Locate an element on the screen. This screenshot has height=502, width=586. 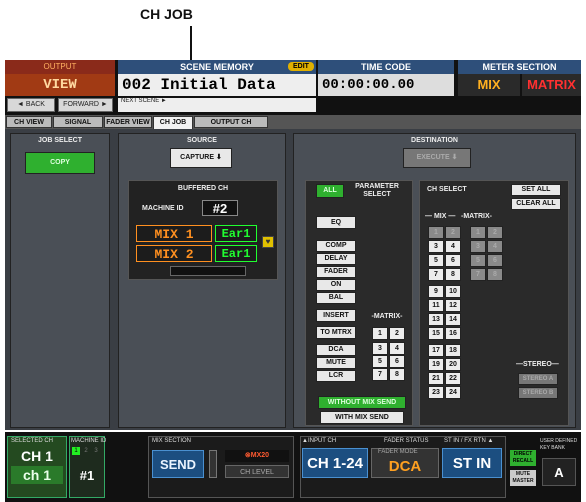
ch-select-mix-14: 14 is located at coordinates (453, 319).